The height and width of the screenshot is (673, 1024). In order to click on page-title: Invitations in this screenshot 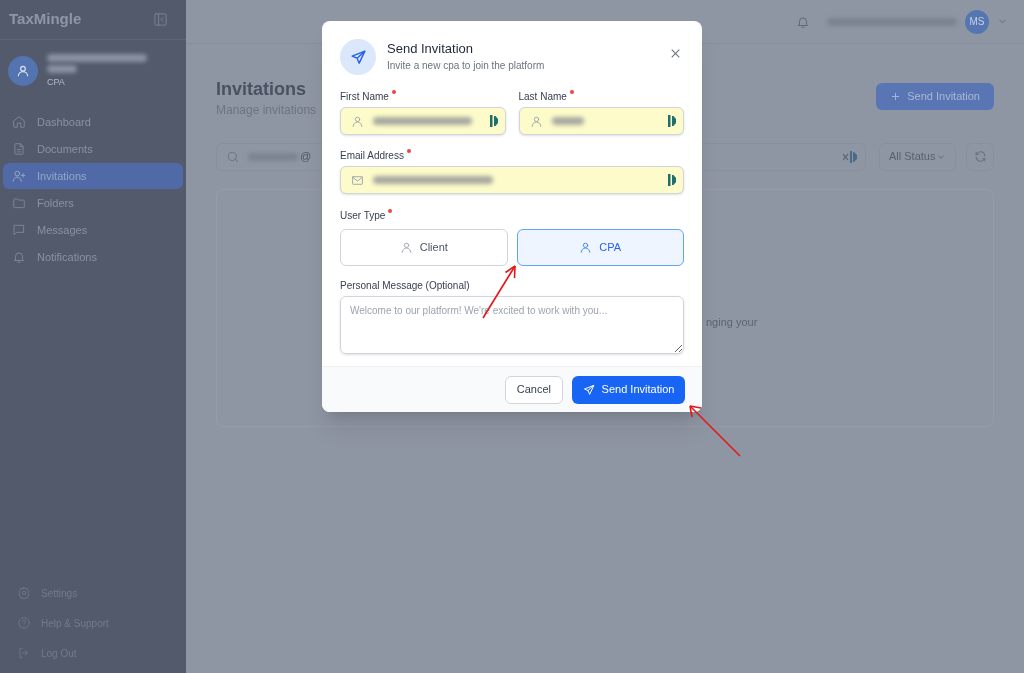, I will do `click(261, 89)`.